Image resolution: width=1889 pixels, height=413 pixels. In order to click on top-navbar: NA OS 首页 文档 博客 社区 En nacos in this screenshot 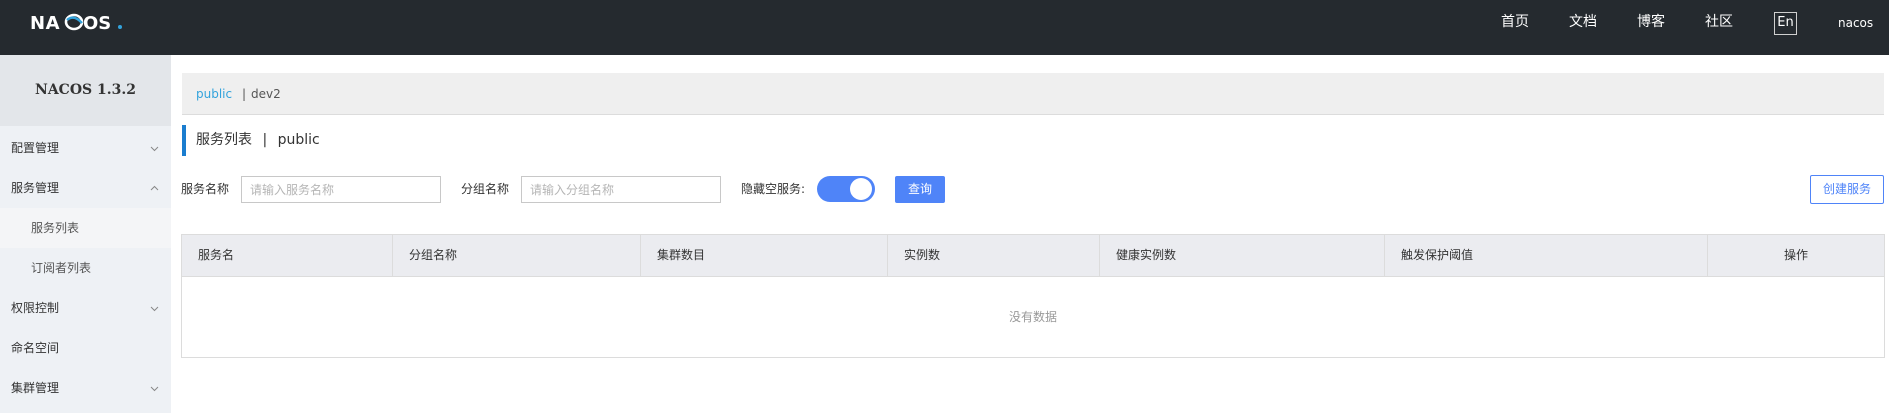, I will do `click(944, 27)`.